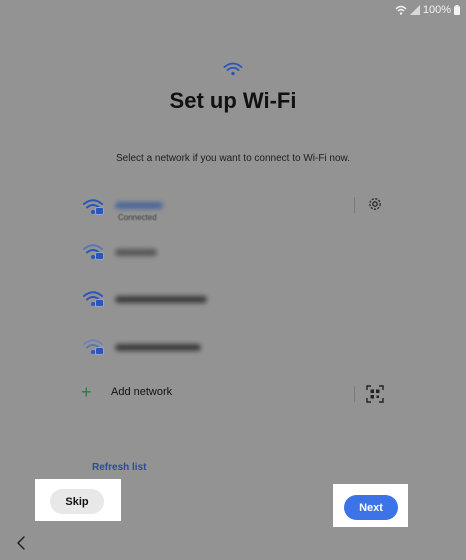  I want to click on skip-button: Skip, so click(77, 501).